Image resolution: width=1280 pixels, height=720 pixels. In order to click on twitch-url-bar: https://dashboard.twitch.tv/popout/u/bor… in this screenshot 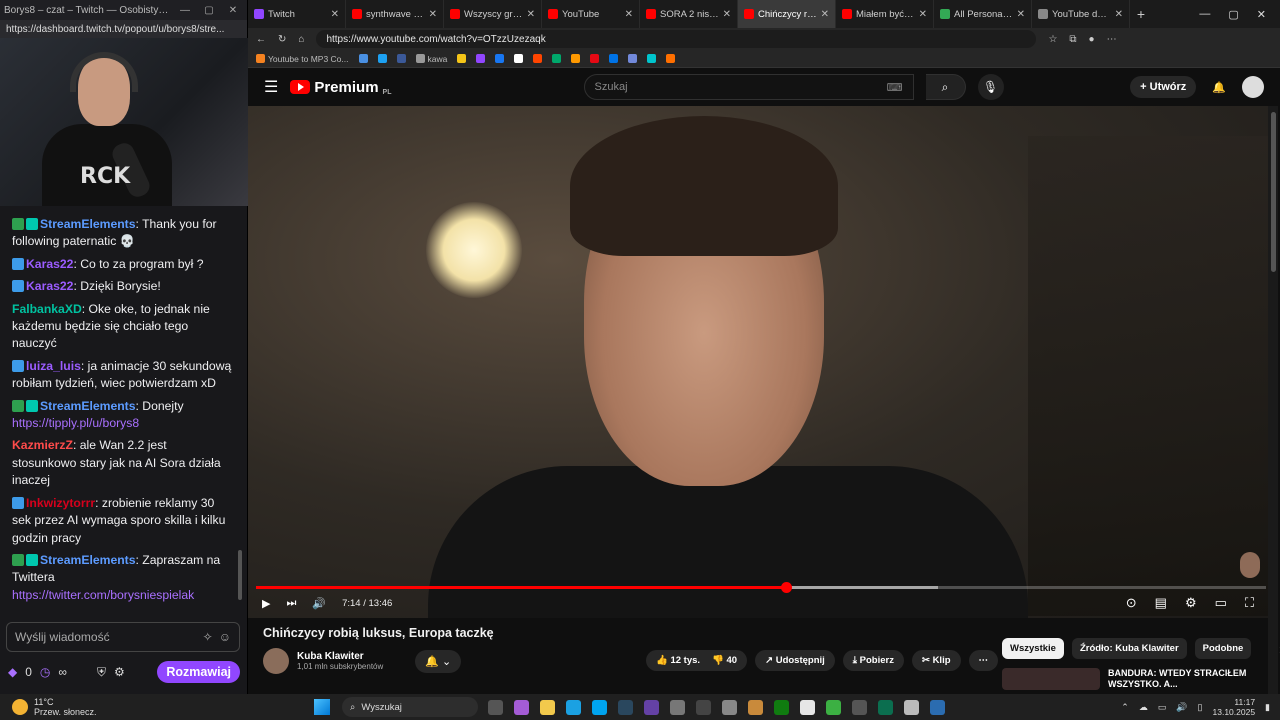, I will do `click(123, 29)`.